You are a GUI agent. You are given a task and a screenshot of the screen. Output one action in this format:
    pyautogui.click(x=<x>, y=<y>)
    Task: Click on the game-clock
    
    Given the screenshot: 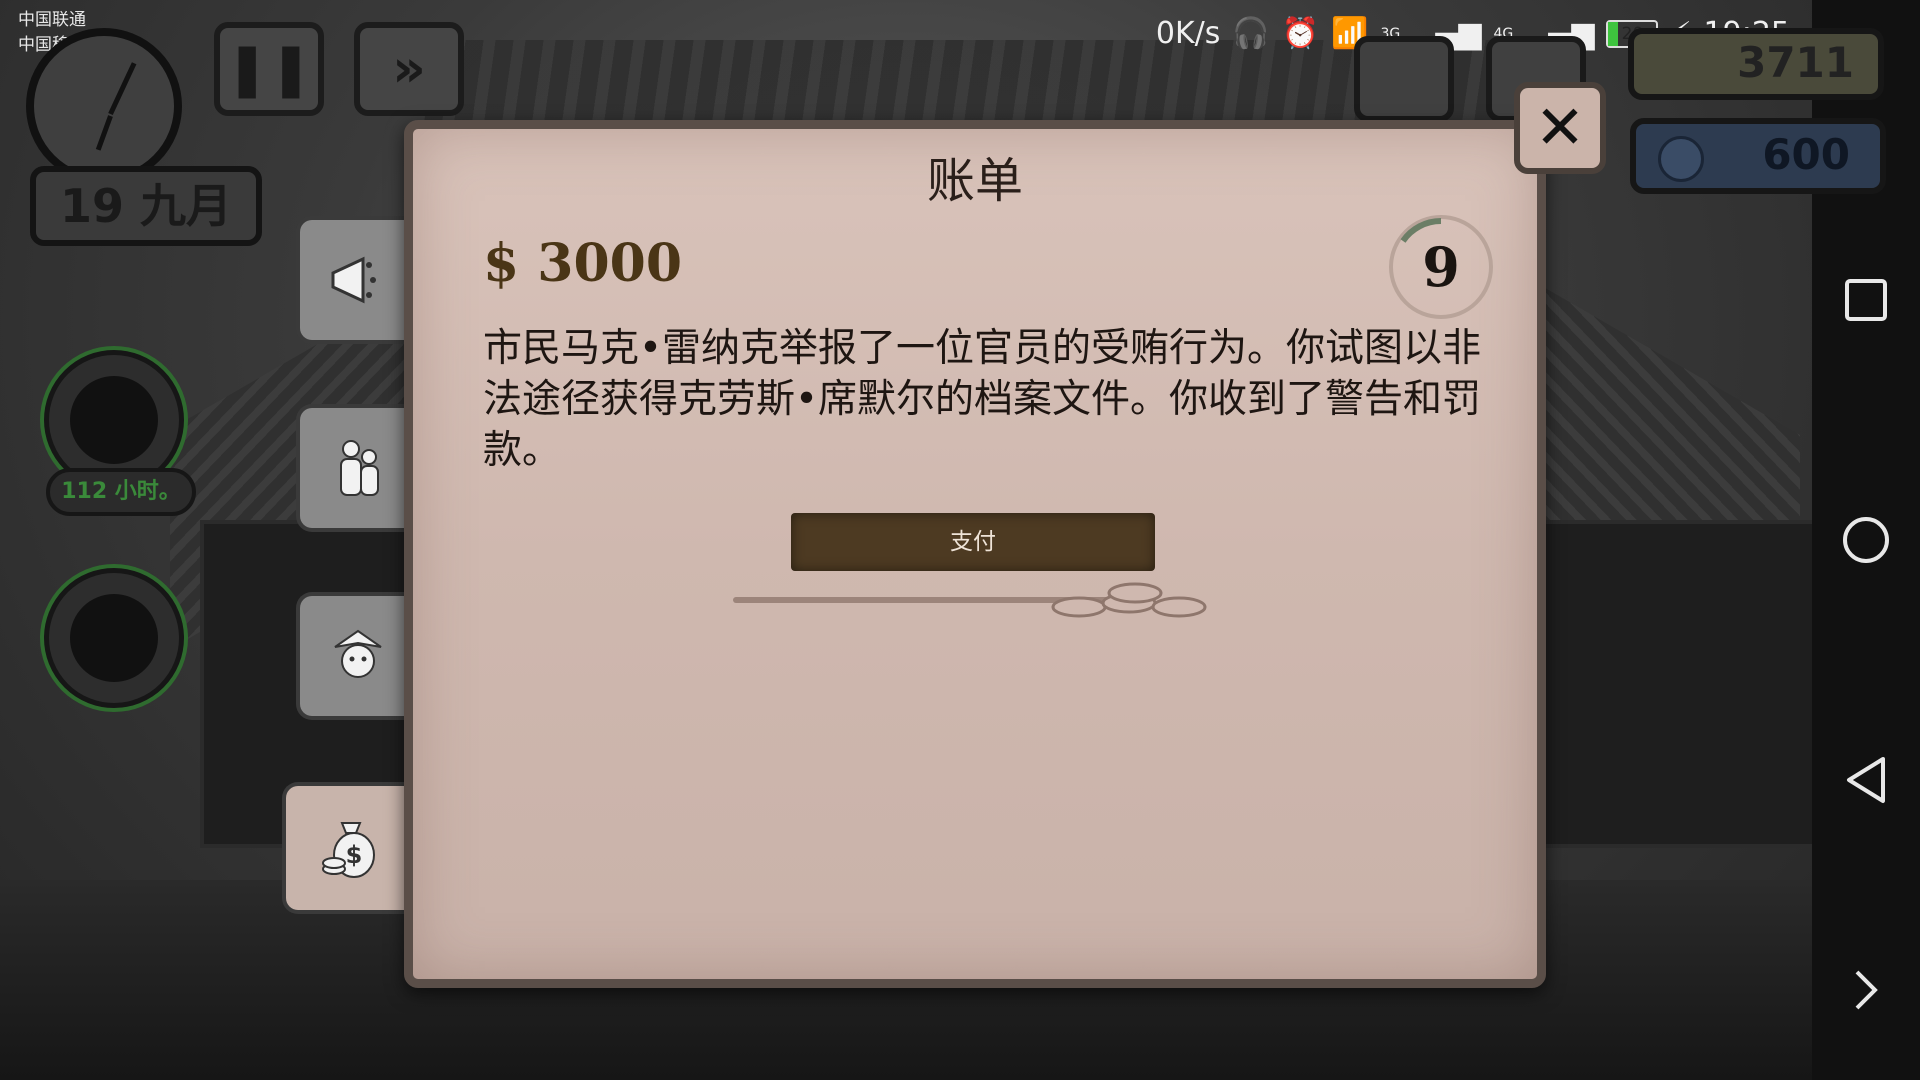 What is the action you would take?
    pyautogui.click(x=104, y=106)
    